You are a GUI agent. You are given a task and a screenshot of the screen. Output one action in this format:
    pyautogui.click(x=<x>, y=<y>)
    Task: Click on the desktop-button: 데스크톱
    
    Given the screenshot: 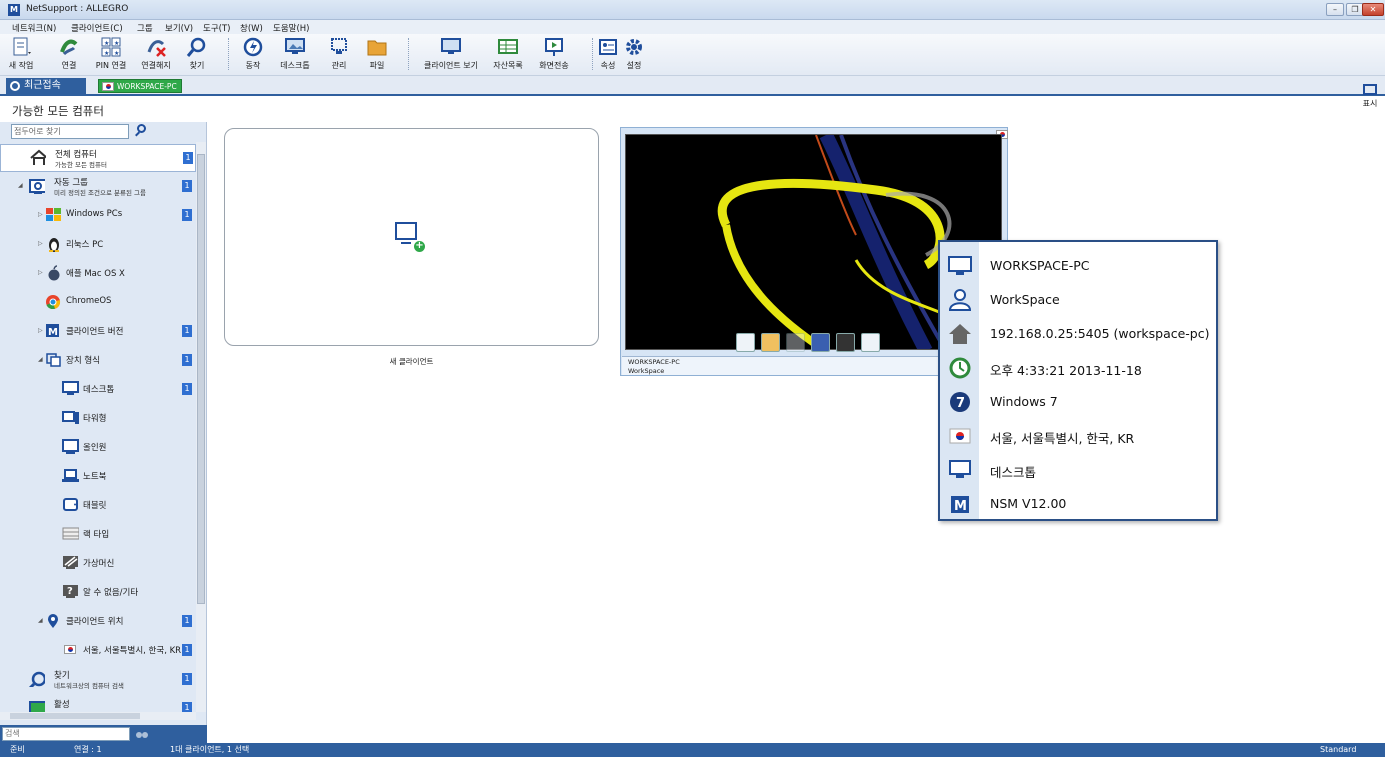 What is the action you would take?
    pyautogui.click(x=295, y=53)
    